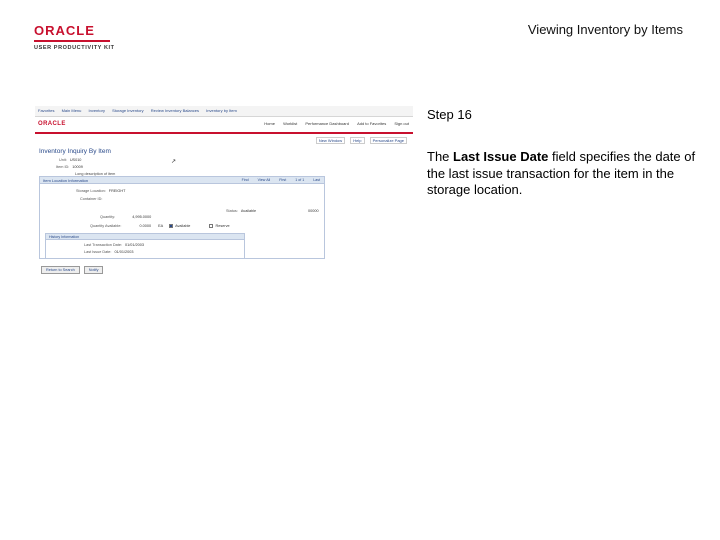 The image size is (720, 540). What do you see at coordinates (277, 180) in the screenshot?
I see `section-nav: Find View All First 1 of 1 Last` at bounding box center [277, 180].